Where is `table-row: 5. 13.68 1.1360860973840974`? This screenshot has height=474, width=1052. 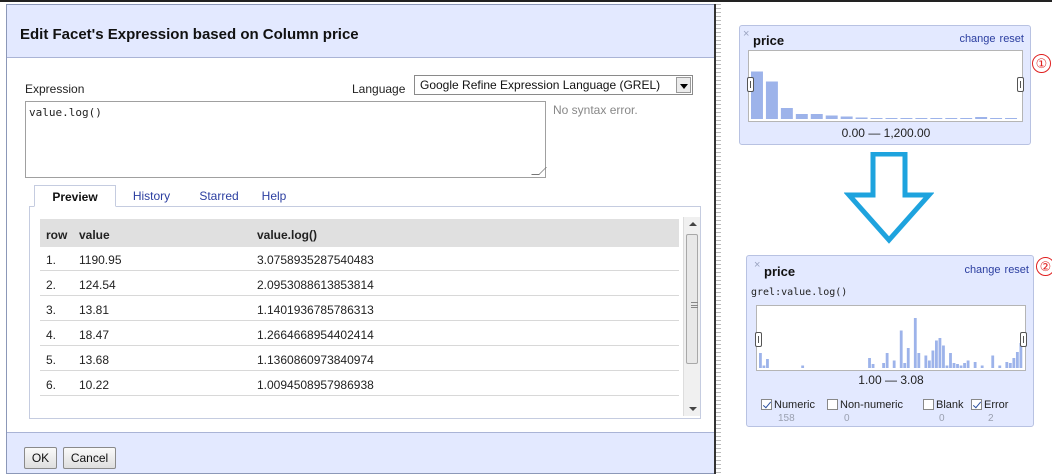 table-row: 5. 13.68 1.1360860973840974 is located at coordinates (359, 359).